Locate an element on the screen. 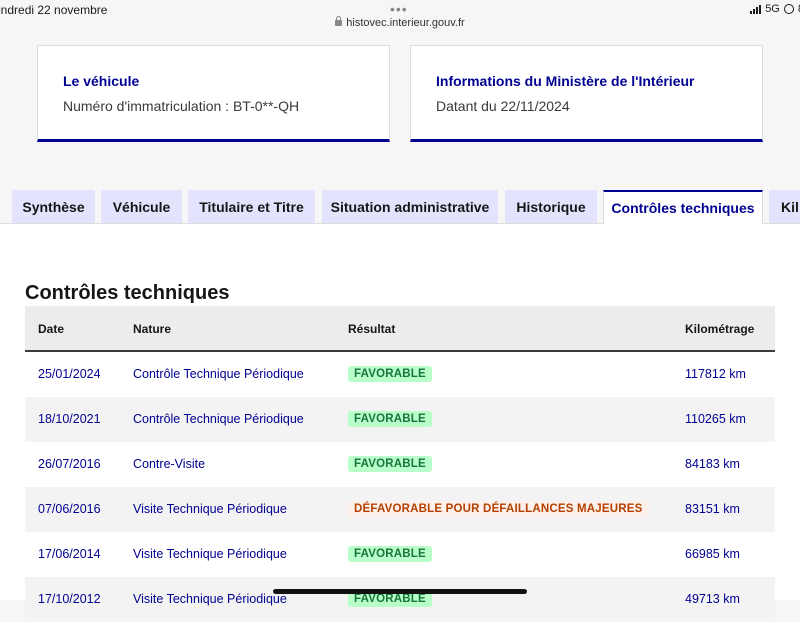 This screenshot has width=800, height=622. rotation-lock-icon is located at coordinates (788, 9).